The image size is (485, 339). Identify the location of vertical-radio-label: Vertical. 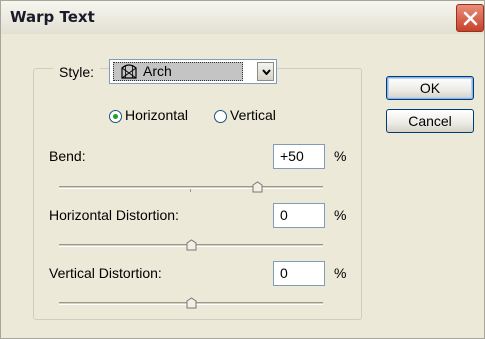
(253, 115).